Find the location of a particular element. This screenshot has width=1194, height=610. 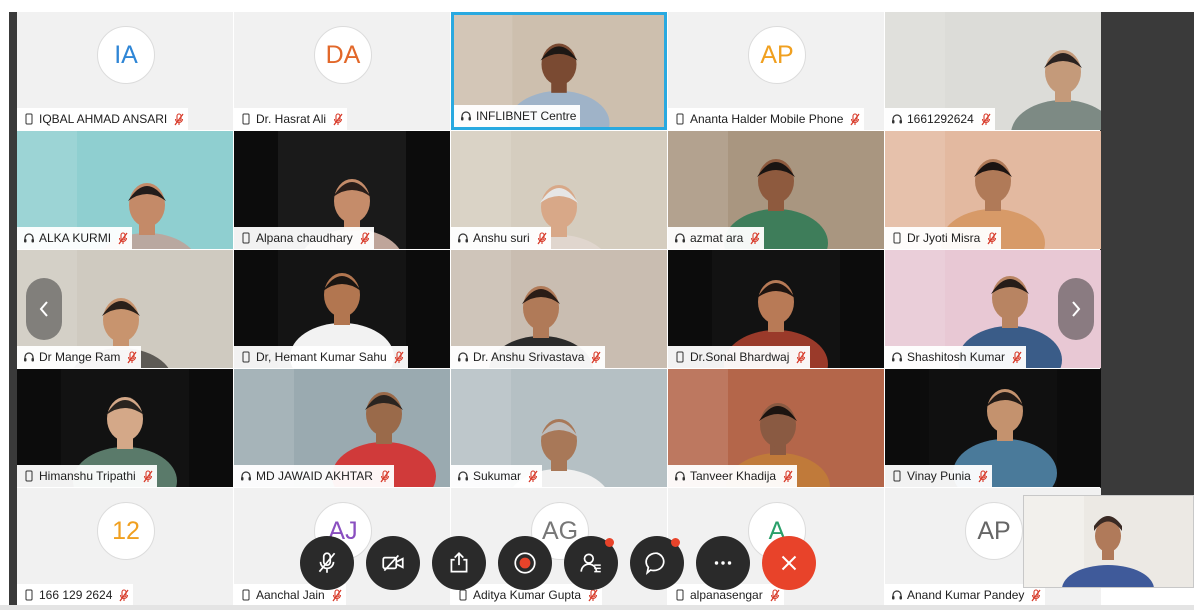

participant-tile: AP Ananta Halder Mobile Phone is located at coordinates (776, 71).